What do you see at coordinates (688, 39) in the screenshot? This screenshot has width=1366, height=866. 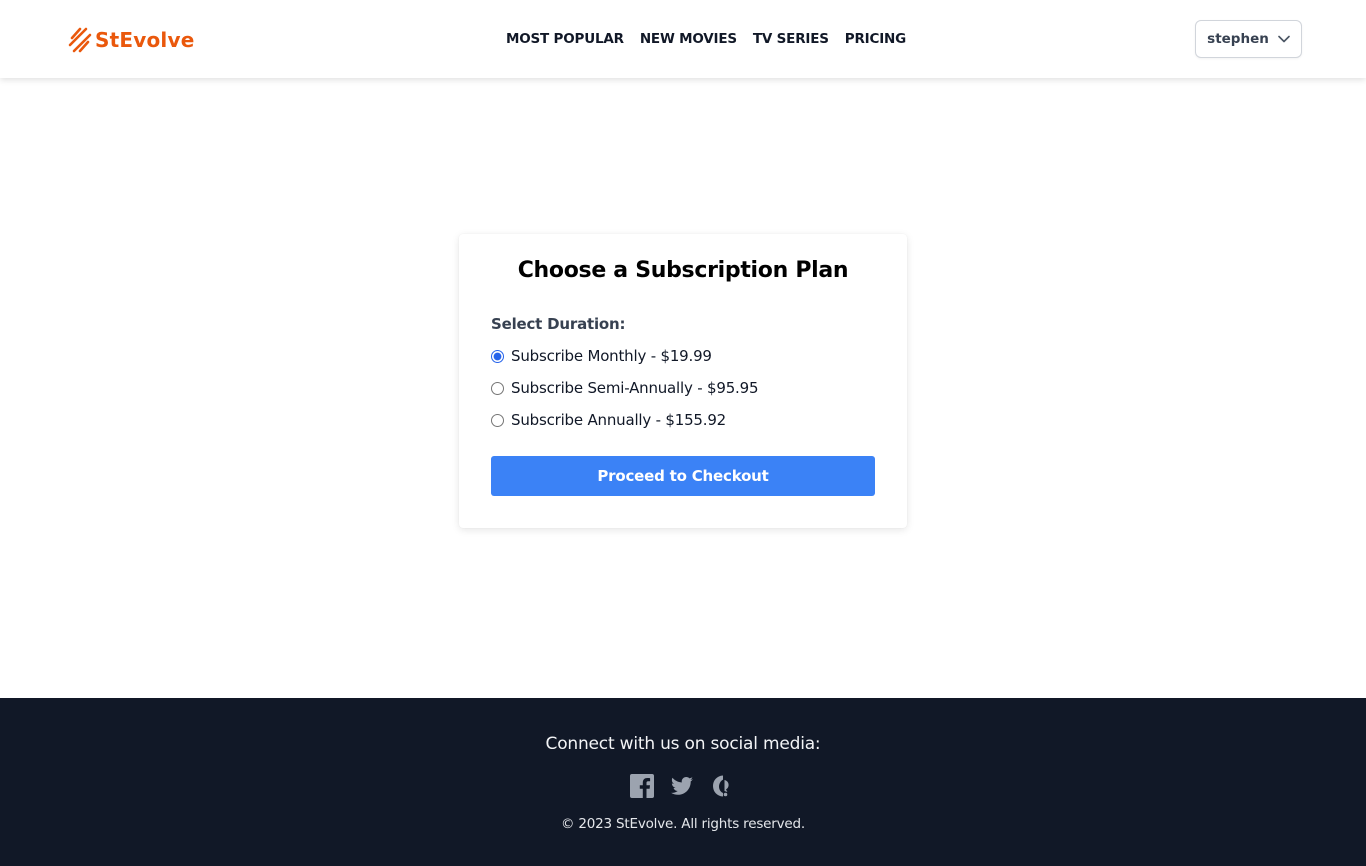 I see `nav-new-movies: NEW MOVIES` at bounding box center [688, 39].